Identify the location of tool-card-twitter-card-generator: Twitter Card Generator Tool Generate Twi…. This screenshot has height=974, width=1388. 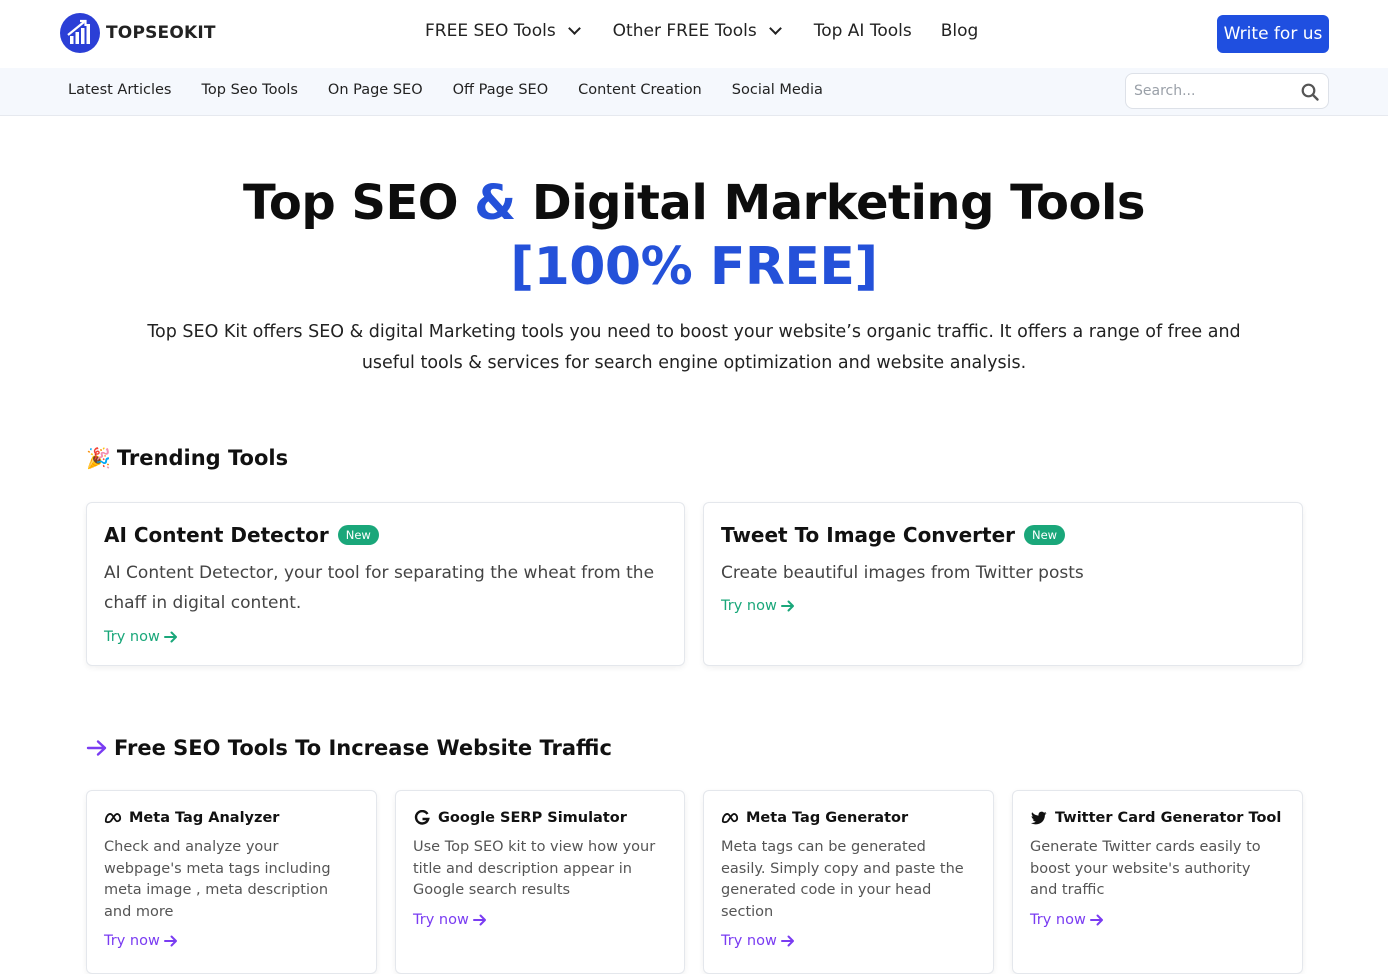
(1157, 882).